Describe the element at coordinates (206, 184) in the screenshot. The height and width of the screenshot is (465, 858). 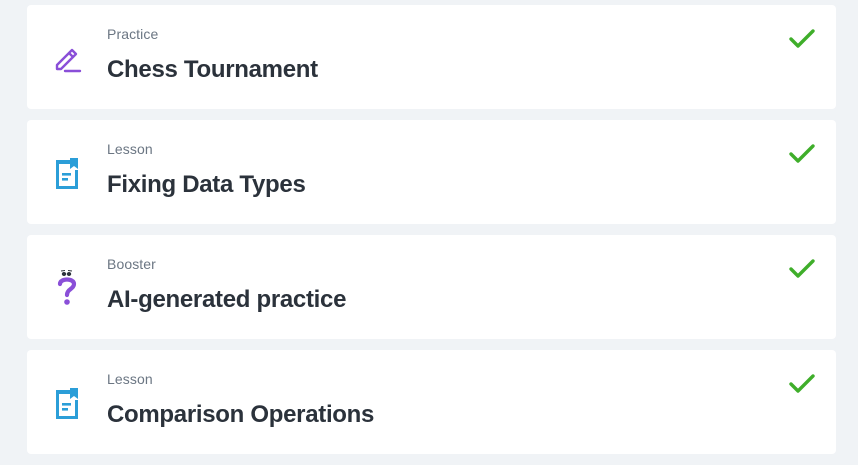
I see `item-title: Fixing Data Types` at that location.